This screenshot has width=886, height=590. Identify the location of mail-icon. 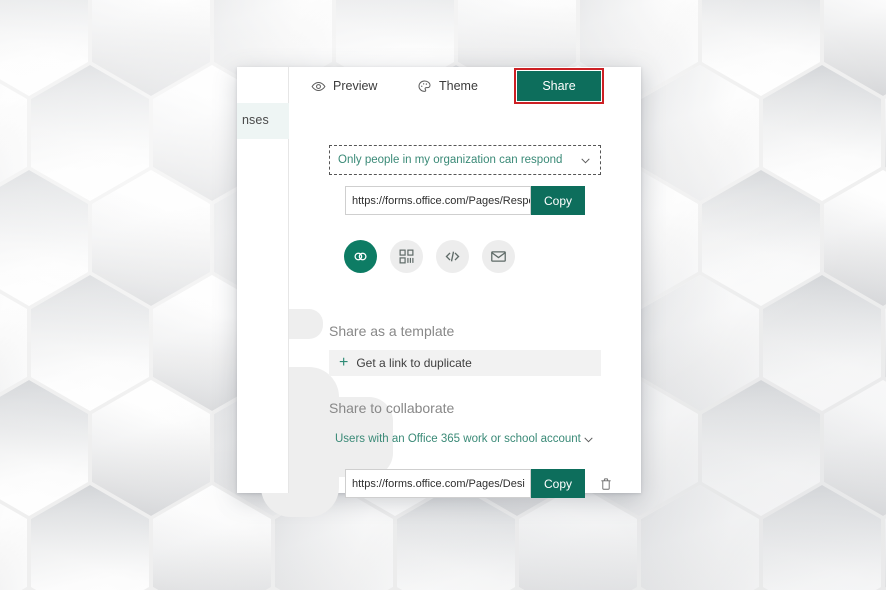
(498, 256).